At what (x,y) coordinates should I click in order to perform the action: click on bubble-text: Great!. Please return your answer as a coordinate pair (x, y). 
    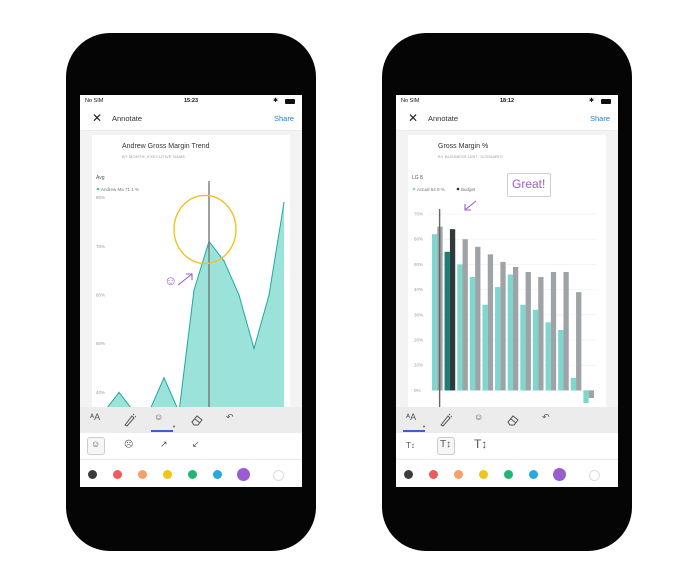
    Looking at the image, I should click on (529, 184).